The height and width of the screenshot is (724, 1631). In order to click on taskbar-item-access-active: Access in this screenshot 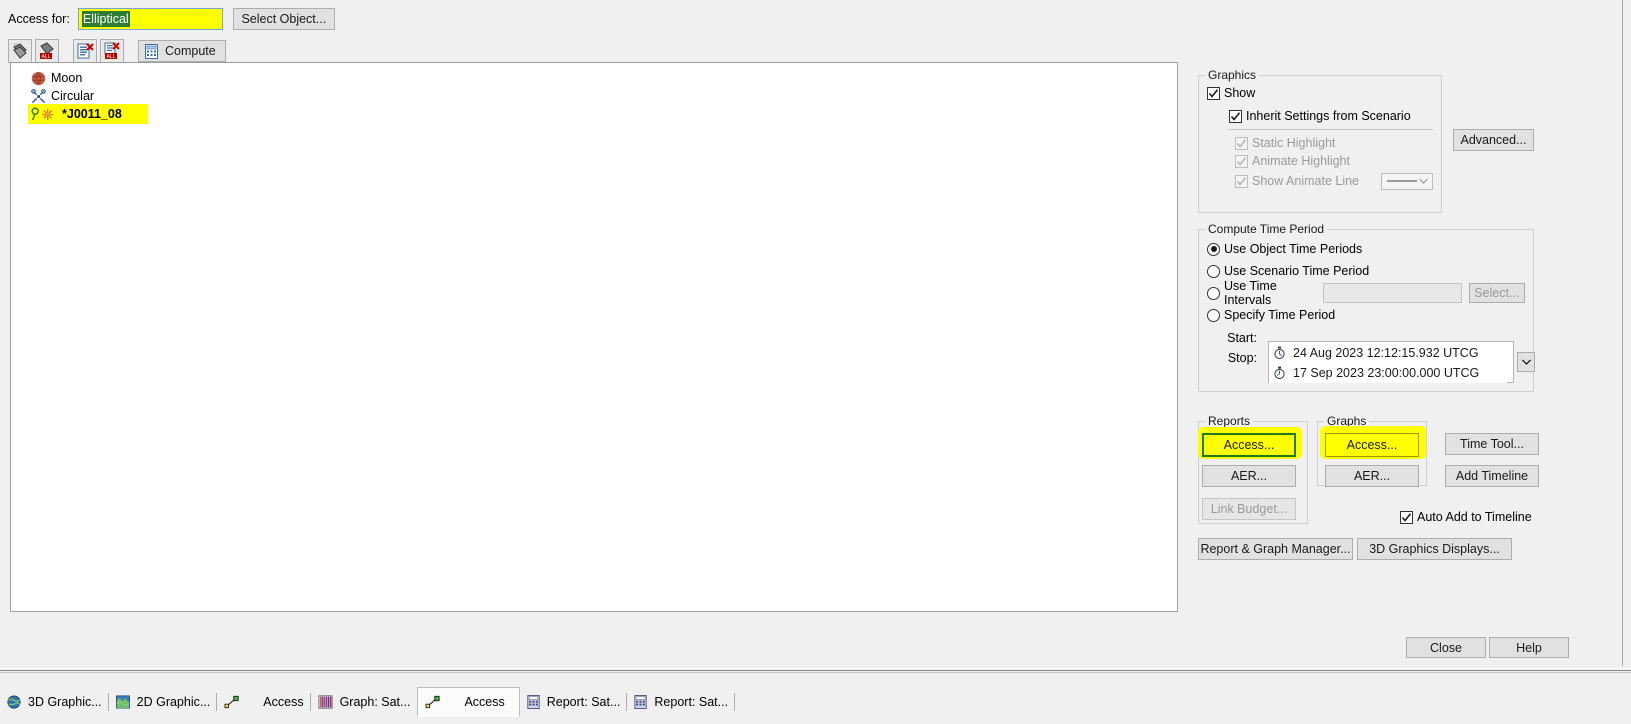, I will do `click(468, 702)`.